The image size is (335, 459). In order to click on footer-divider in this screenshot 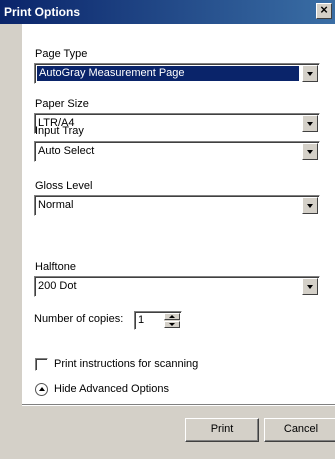, I will do `click(178, 405)`.